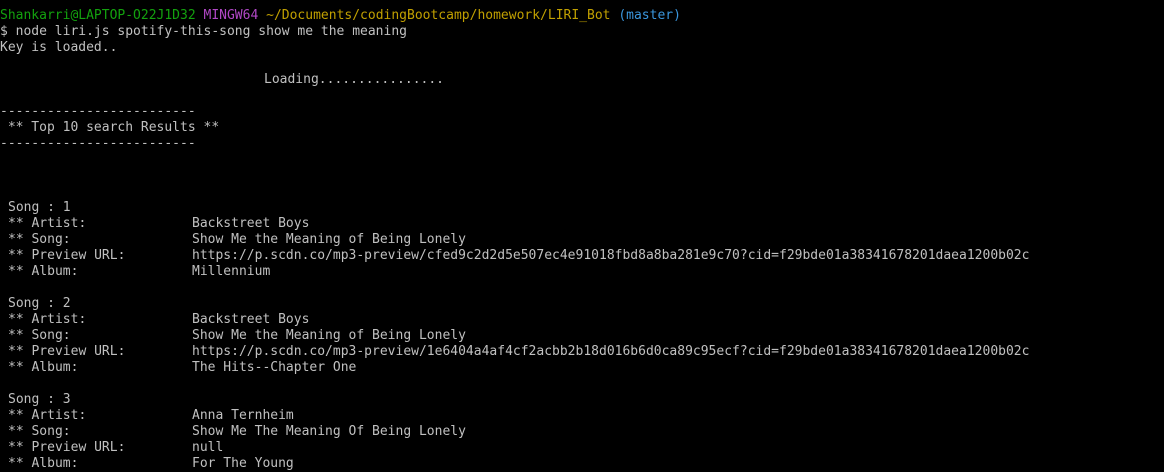  What do you see at coordinates (231, 15) in the screenshot?
I see `prompt-system: MINGW64` at bounding box center [231, 15].